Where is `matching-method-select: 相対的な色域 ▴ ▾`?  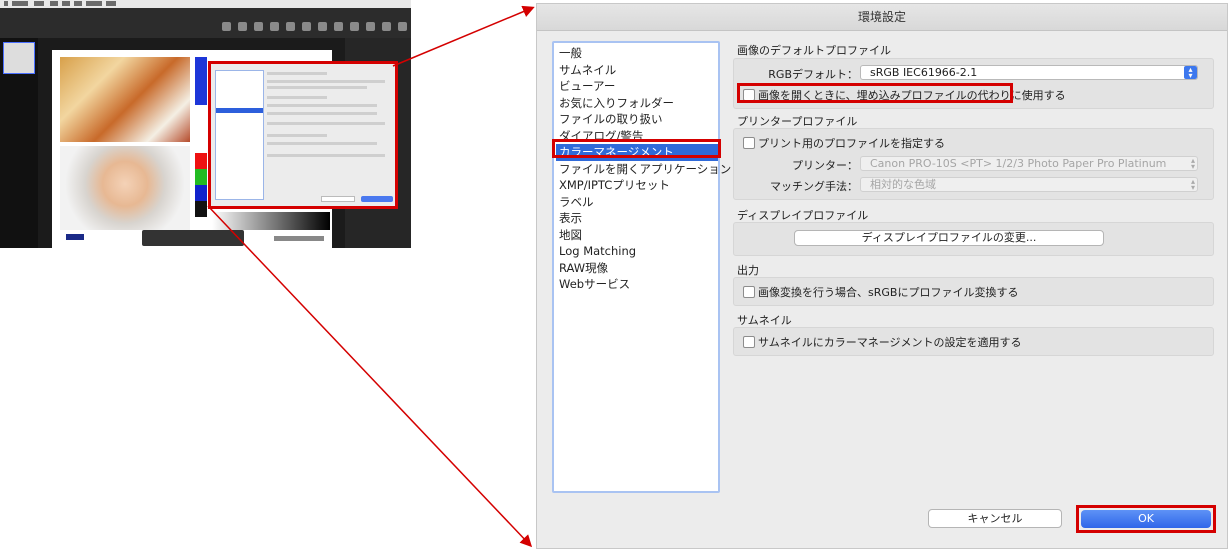 matching-method-select: 相対的な色域 ▴ ▾ is located at coordinates (1029, 184).